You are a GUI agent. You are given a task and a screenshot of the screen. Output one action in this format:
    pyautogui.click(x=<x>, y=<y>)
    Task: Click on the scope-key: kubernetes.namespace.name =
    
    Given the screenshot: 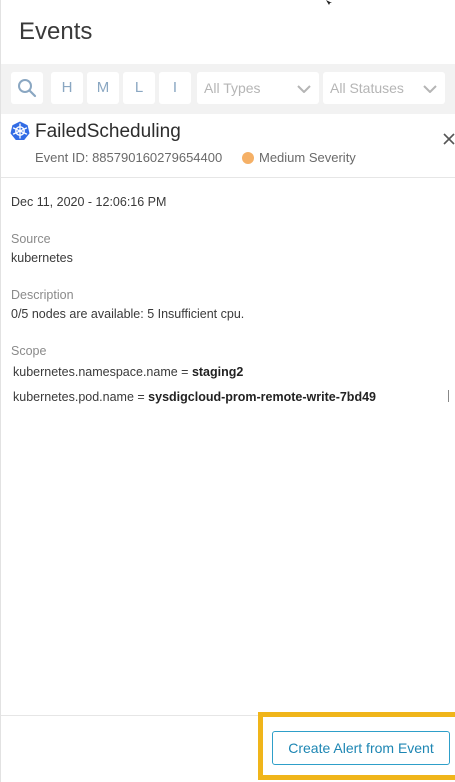 What is the action you would take?
    pyautogui.click(x=102, y=372)
    